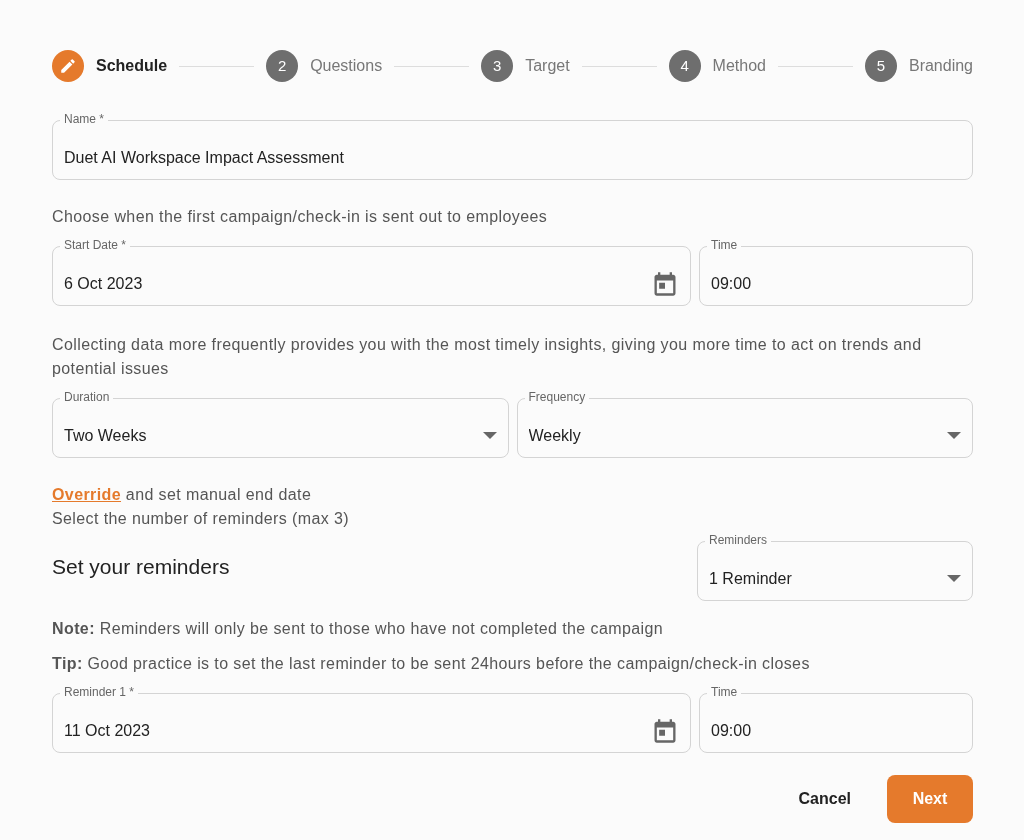  Describe the element at coordinates (282, 66) in the screenshot. I see `step-marker: 2` at that location.